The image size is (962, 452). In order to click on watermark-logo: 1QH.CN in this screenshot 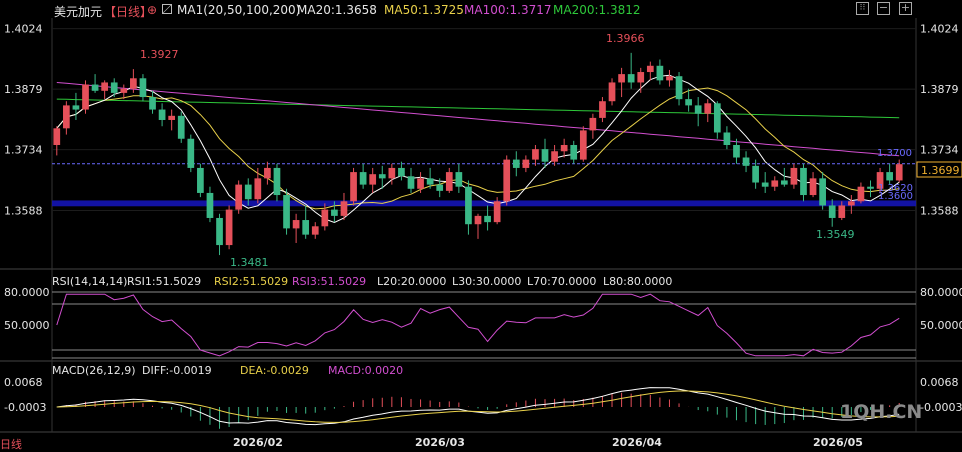, I will do `click(881, 412)`.